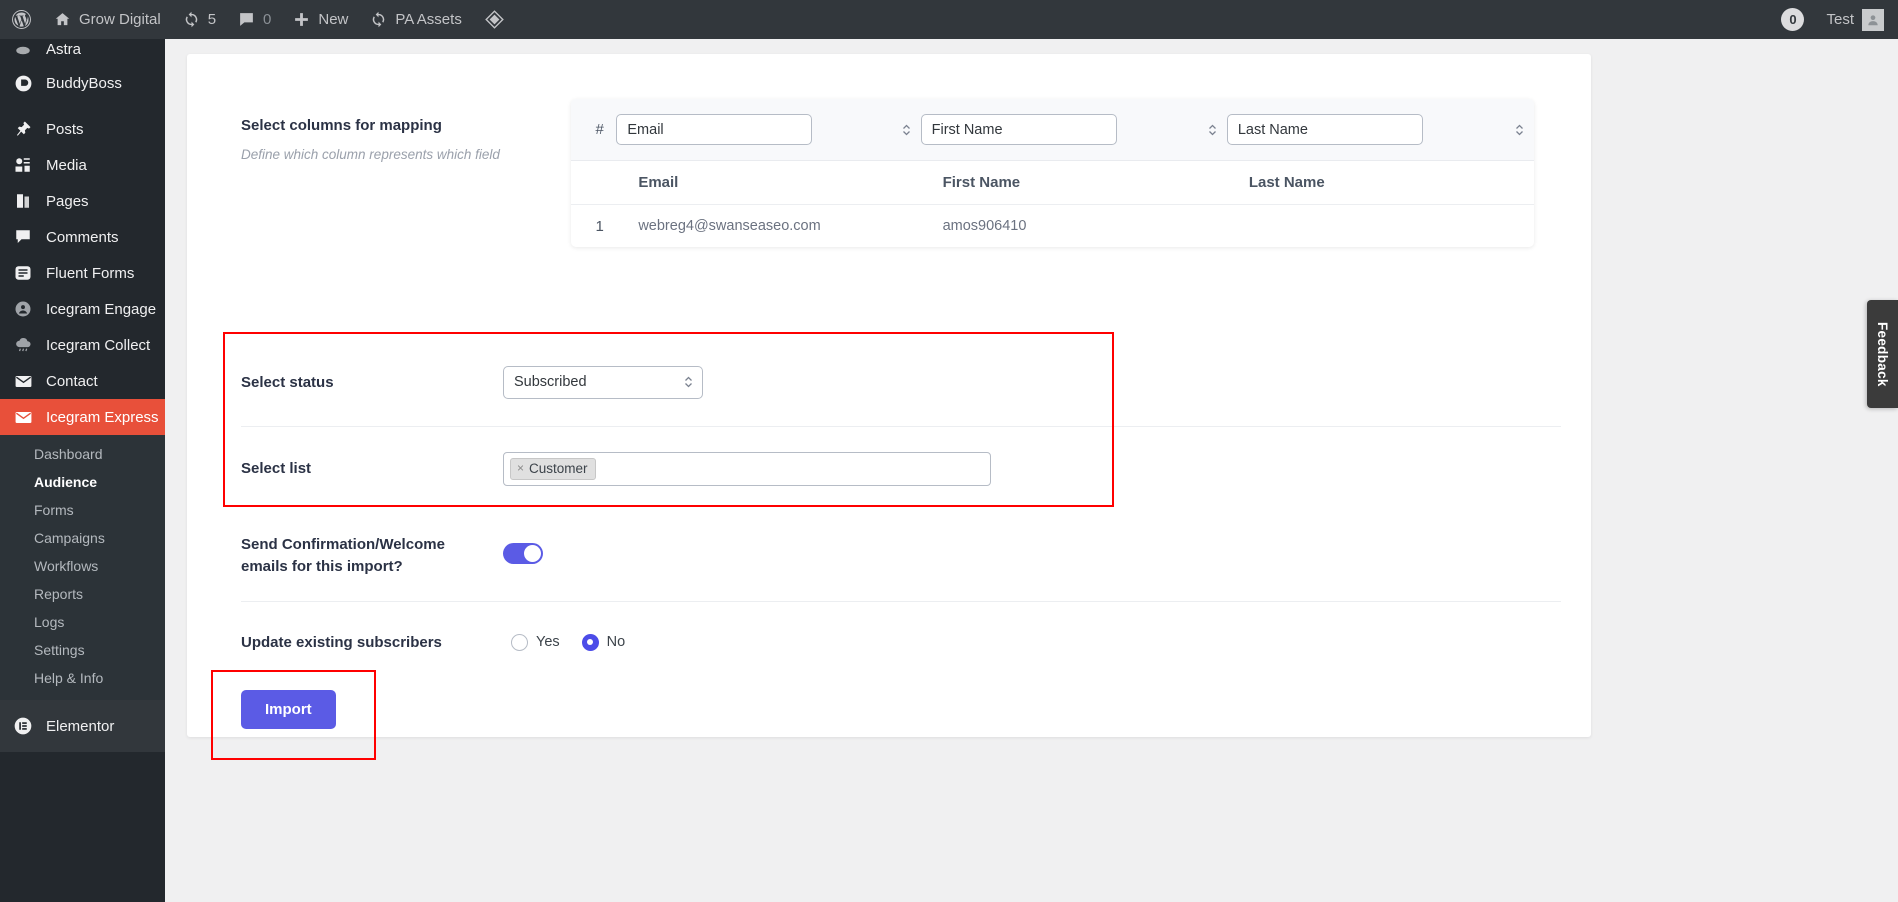 The image size is (1898, 902). I want to click on select-list-label: Select list, so click(276, 468).